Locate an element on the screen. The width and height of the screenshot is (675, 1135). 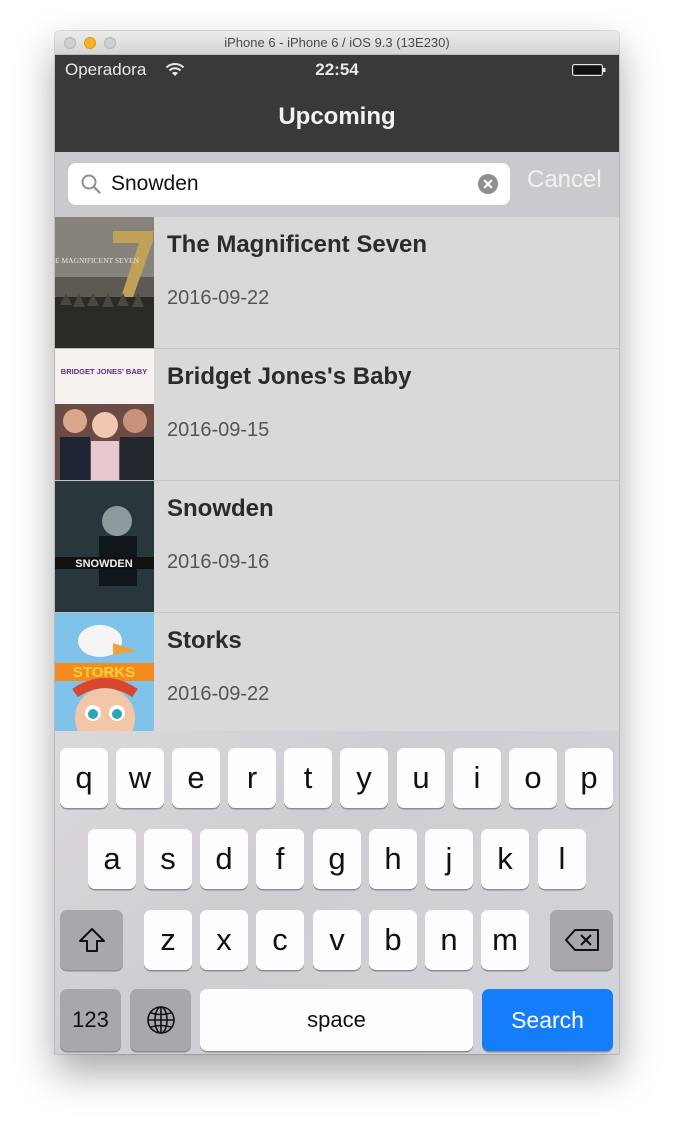
movie-title: Snowden is located at coordinates (220, 508).